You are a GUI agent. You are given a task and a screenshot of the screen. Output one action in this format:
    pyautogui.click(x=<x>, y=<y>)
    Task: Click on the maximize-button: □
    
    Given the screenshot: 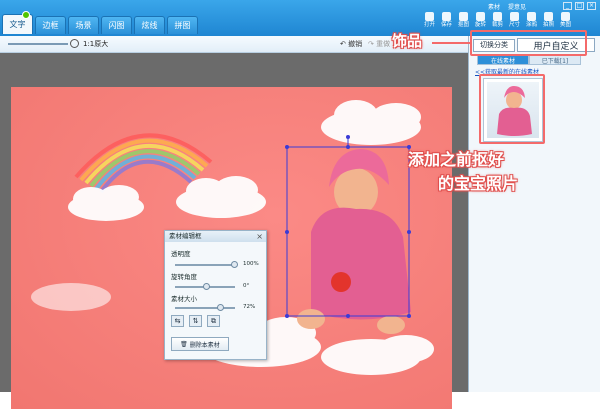 What is the action you would take?
    pyautogui.click(x=579, y=6)
    